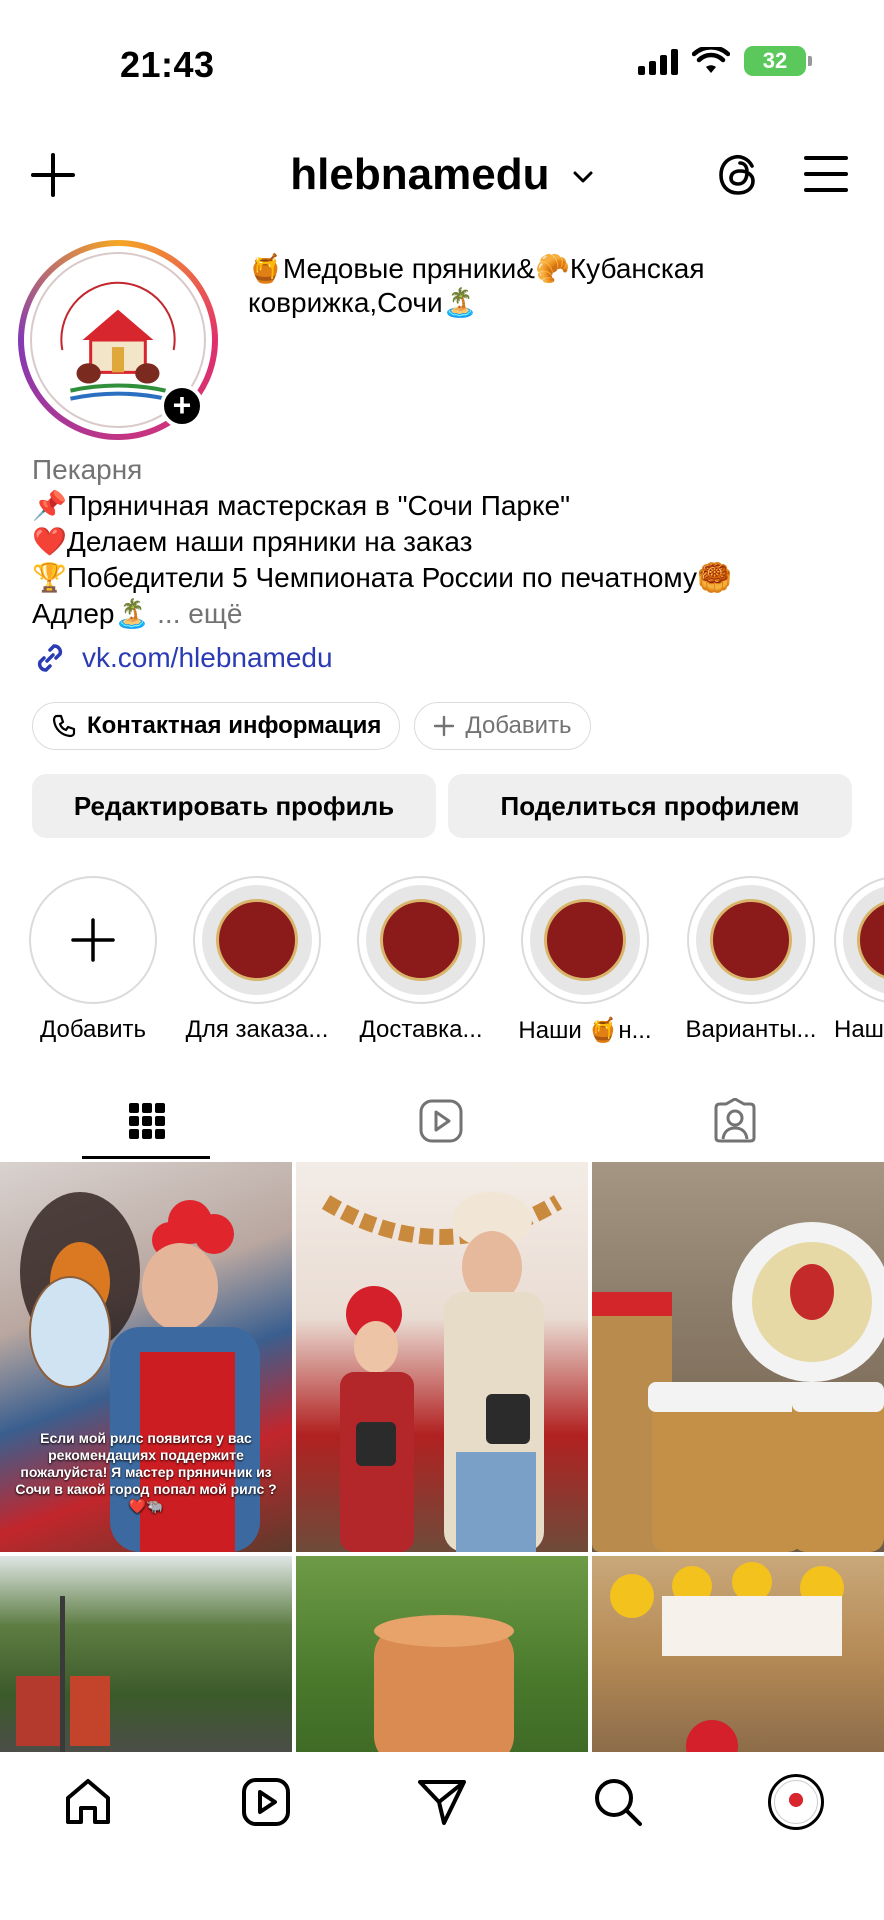  Describe the element at coordinates (87, 469) in the screenshot. I see `profile-category: Пекарня` at that location.